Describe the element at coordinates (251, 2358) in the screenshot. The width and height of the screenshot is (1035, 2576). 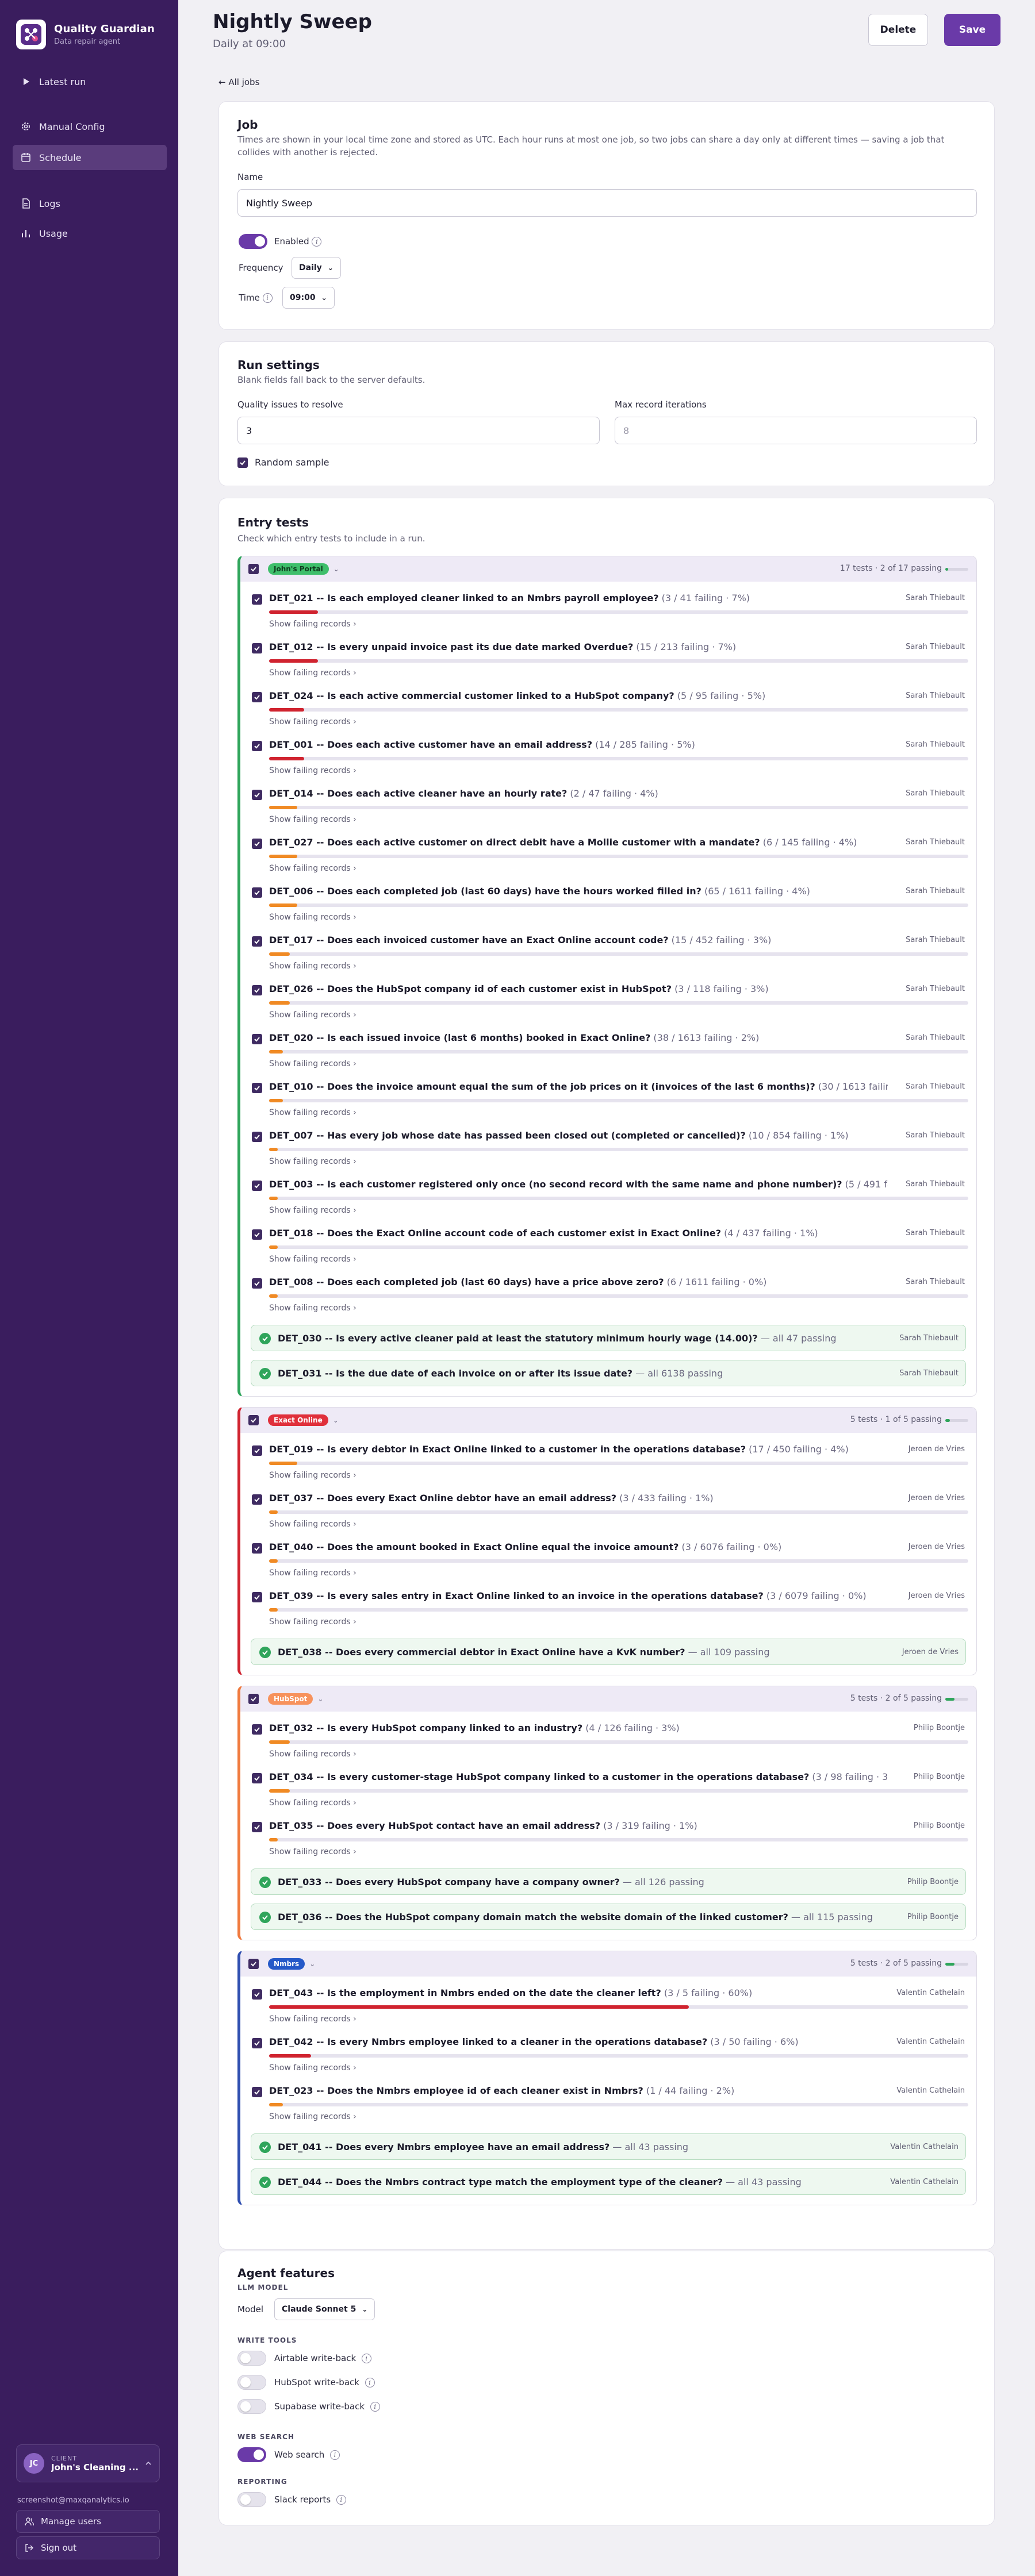
I see `airtable-toggle` at that location.